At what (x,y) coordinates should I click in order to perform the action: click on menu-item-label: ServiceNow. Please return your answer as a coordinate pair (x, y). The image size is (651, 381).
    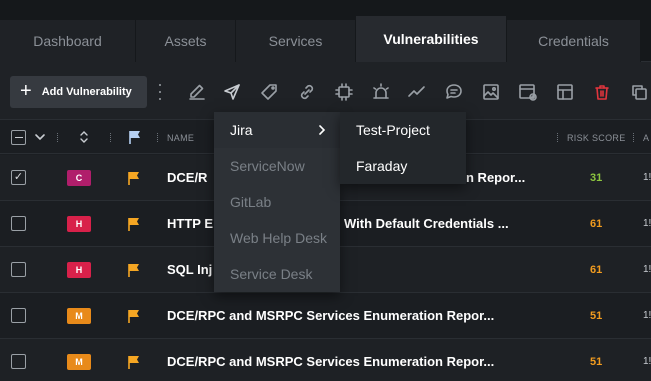
    Looking at the image, I should click on (267, 166).